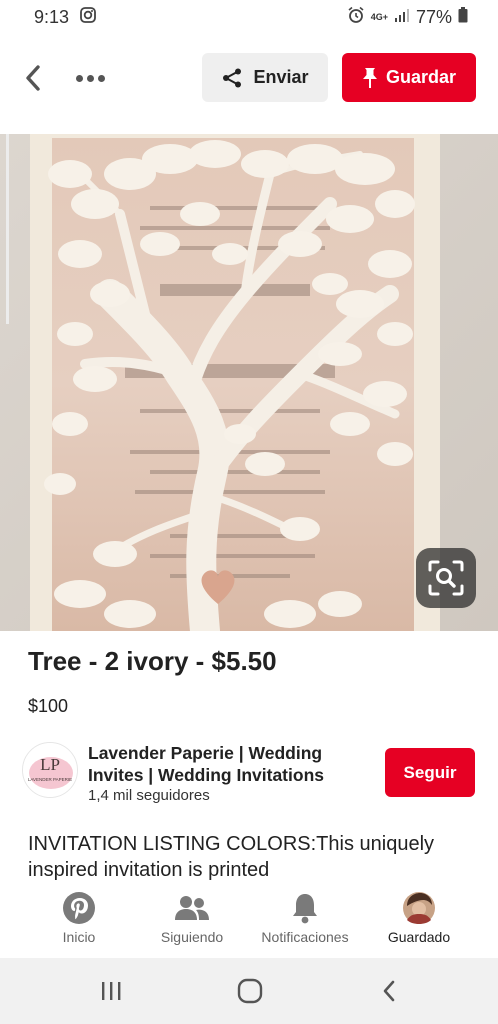 Image resolution: width=498 pixels, height=1024 pixels. What do you see at coordinates (152, 661) in the screenshot?
I see `pin-title: Tree - 2 ivory - $5.50` at bounding box center [152, 661].